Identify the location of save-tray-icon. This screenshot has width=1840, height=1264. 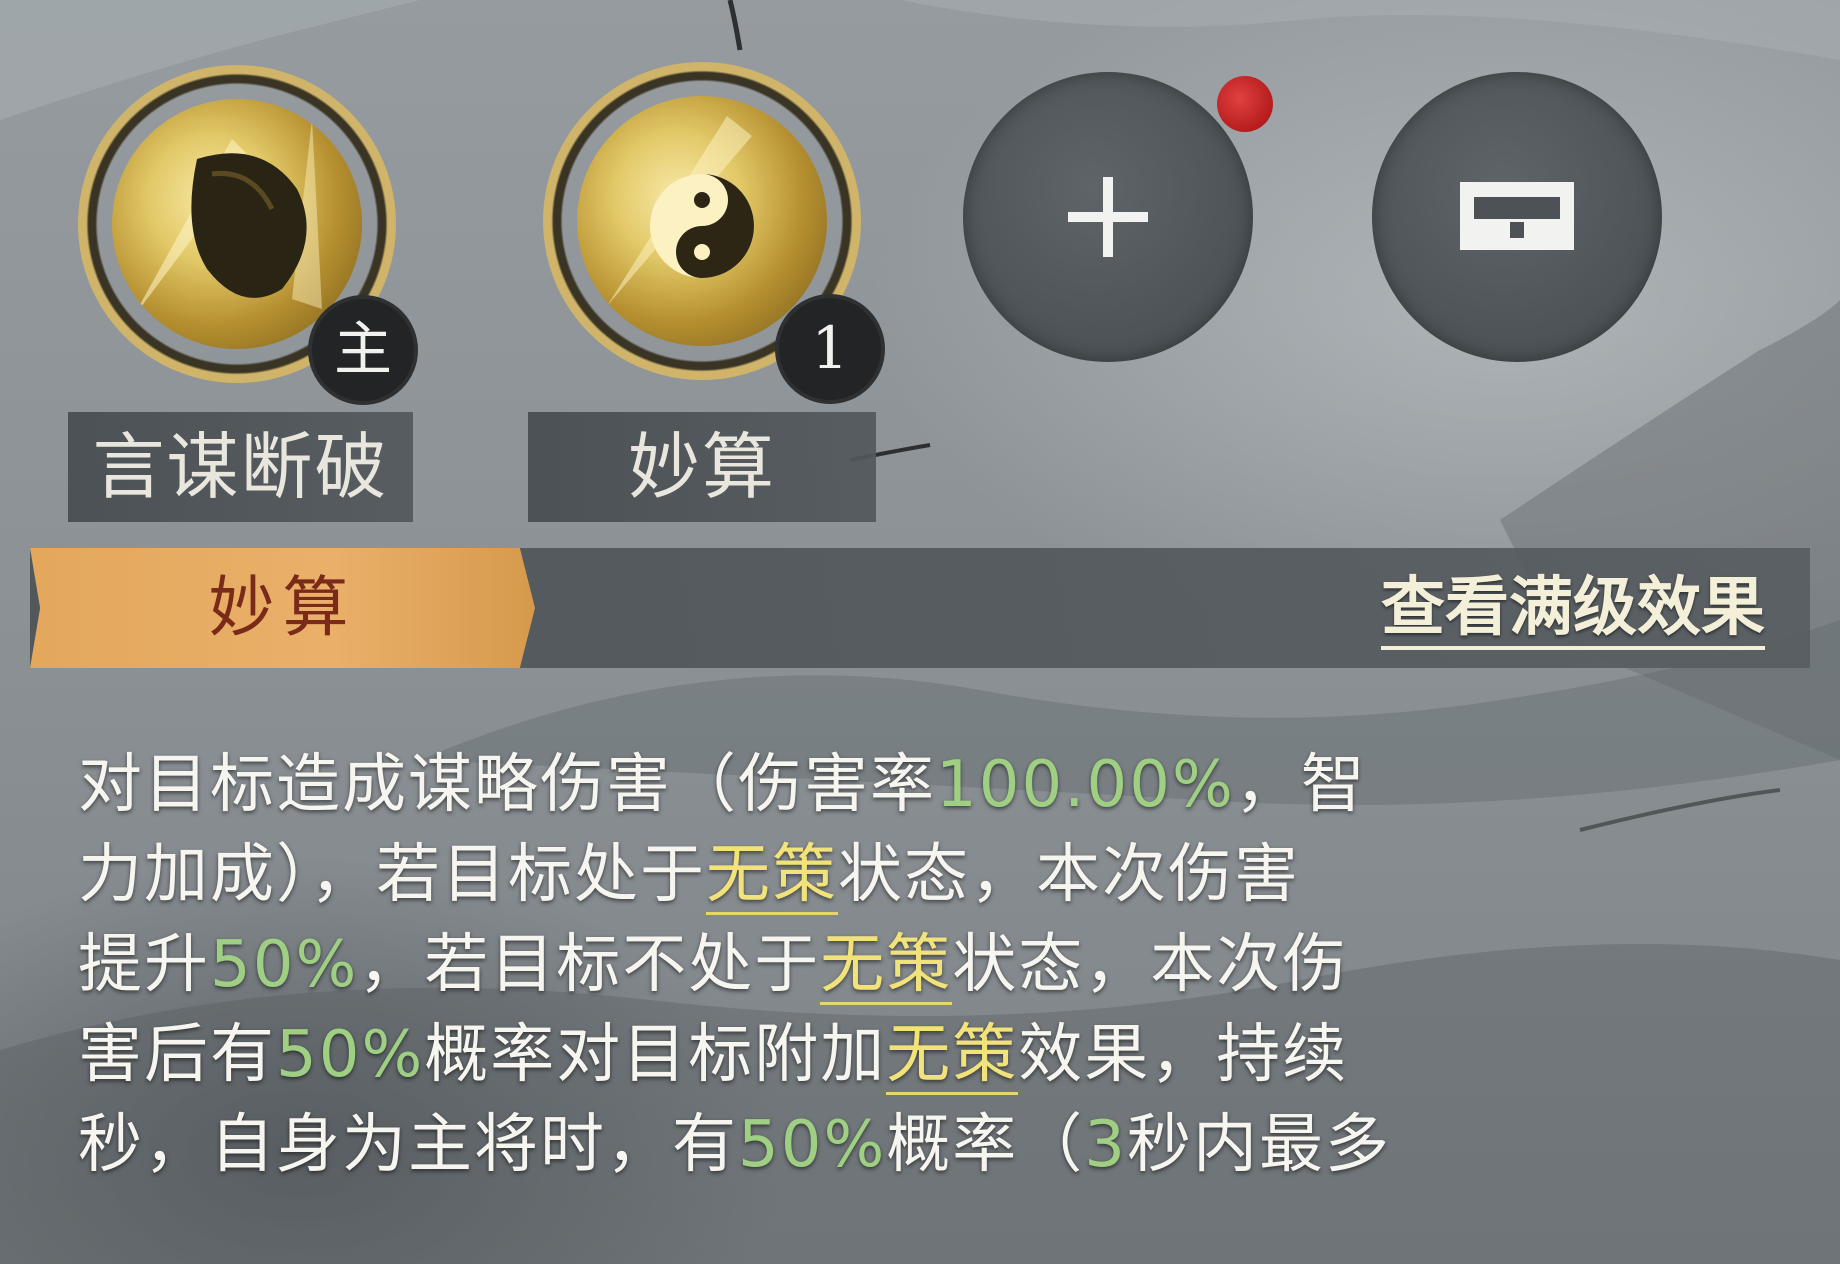
(1517, 216).